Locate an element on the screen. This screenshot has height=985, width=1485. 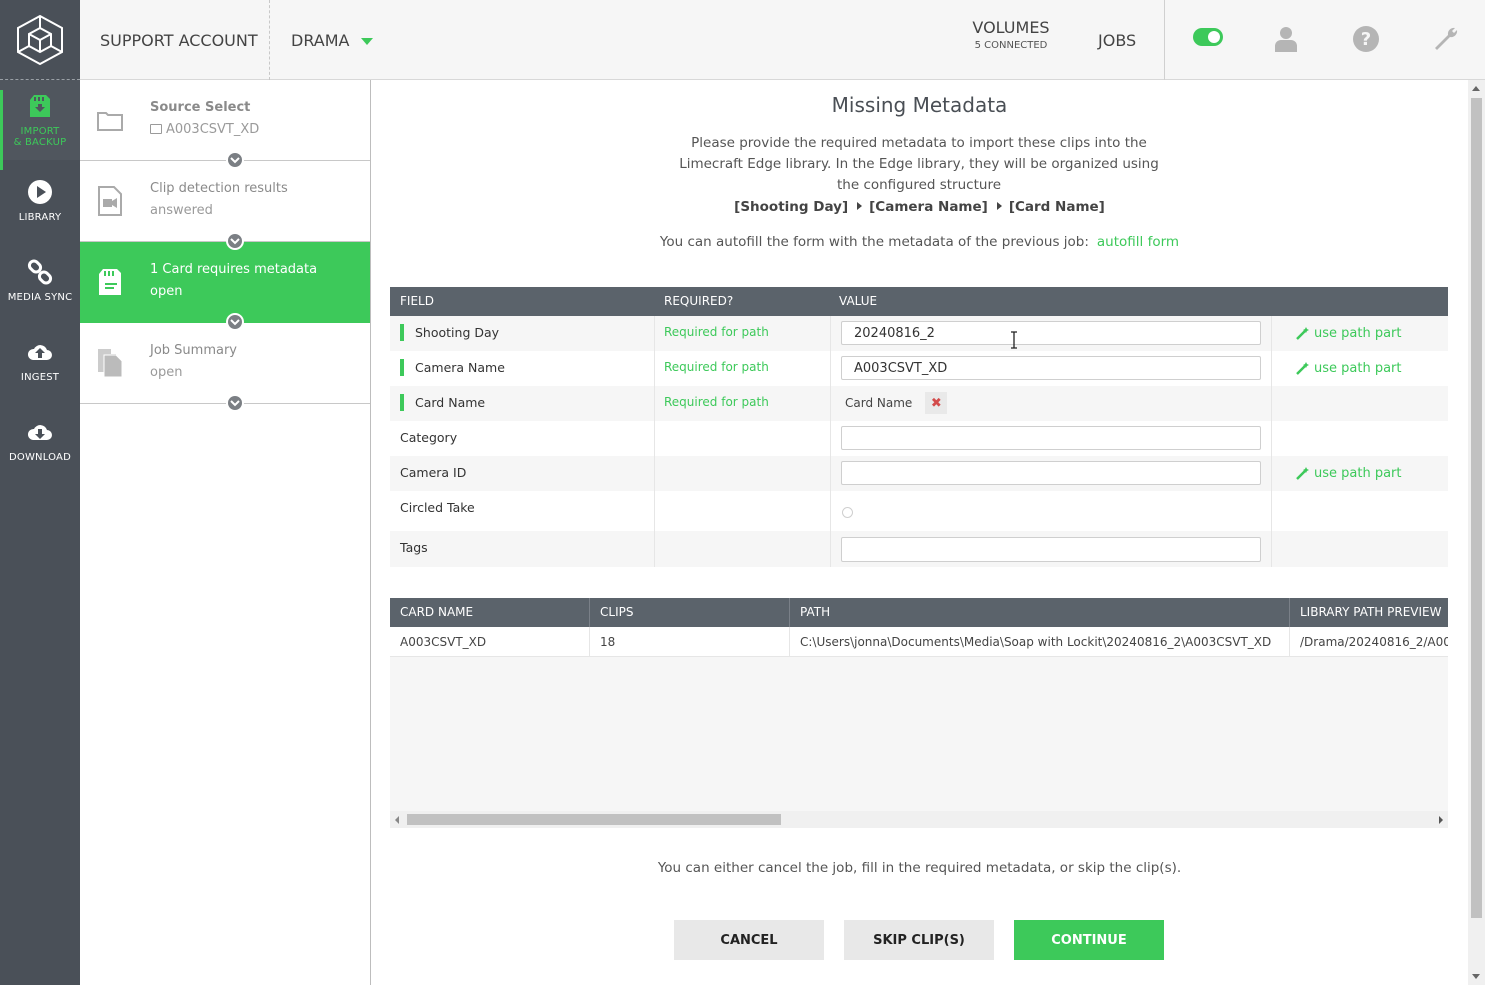
skip-clips-button: SKIP CLIP(S) is located at coordinates (919, 940).